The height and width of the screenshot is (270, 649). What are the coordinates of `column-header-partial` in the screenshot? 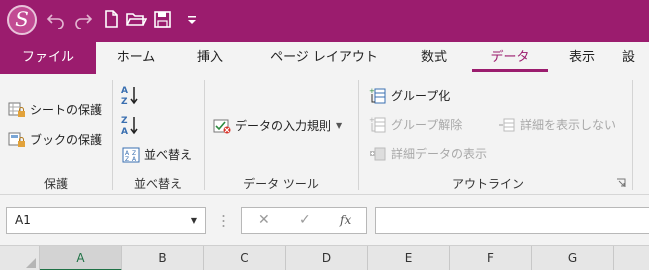 It's located at (631, 258).